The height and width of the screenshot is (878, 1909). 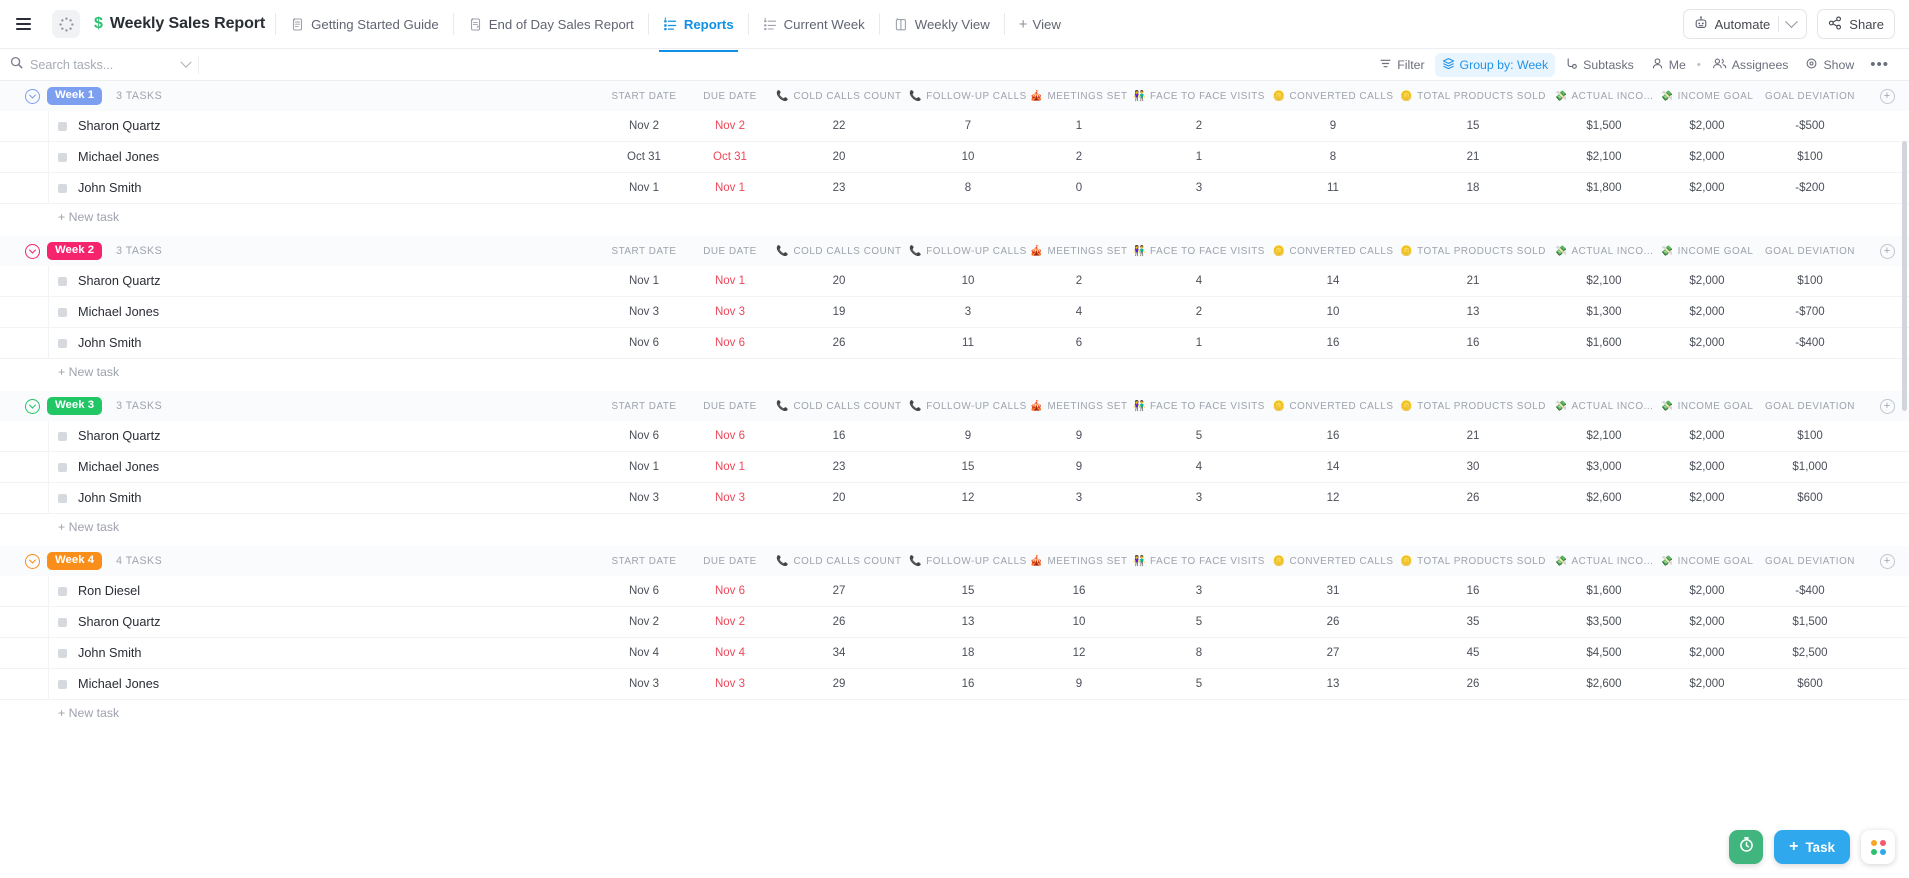 I want to click on cell-face: 2, so click(x=1199, y=126).